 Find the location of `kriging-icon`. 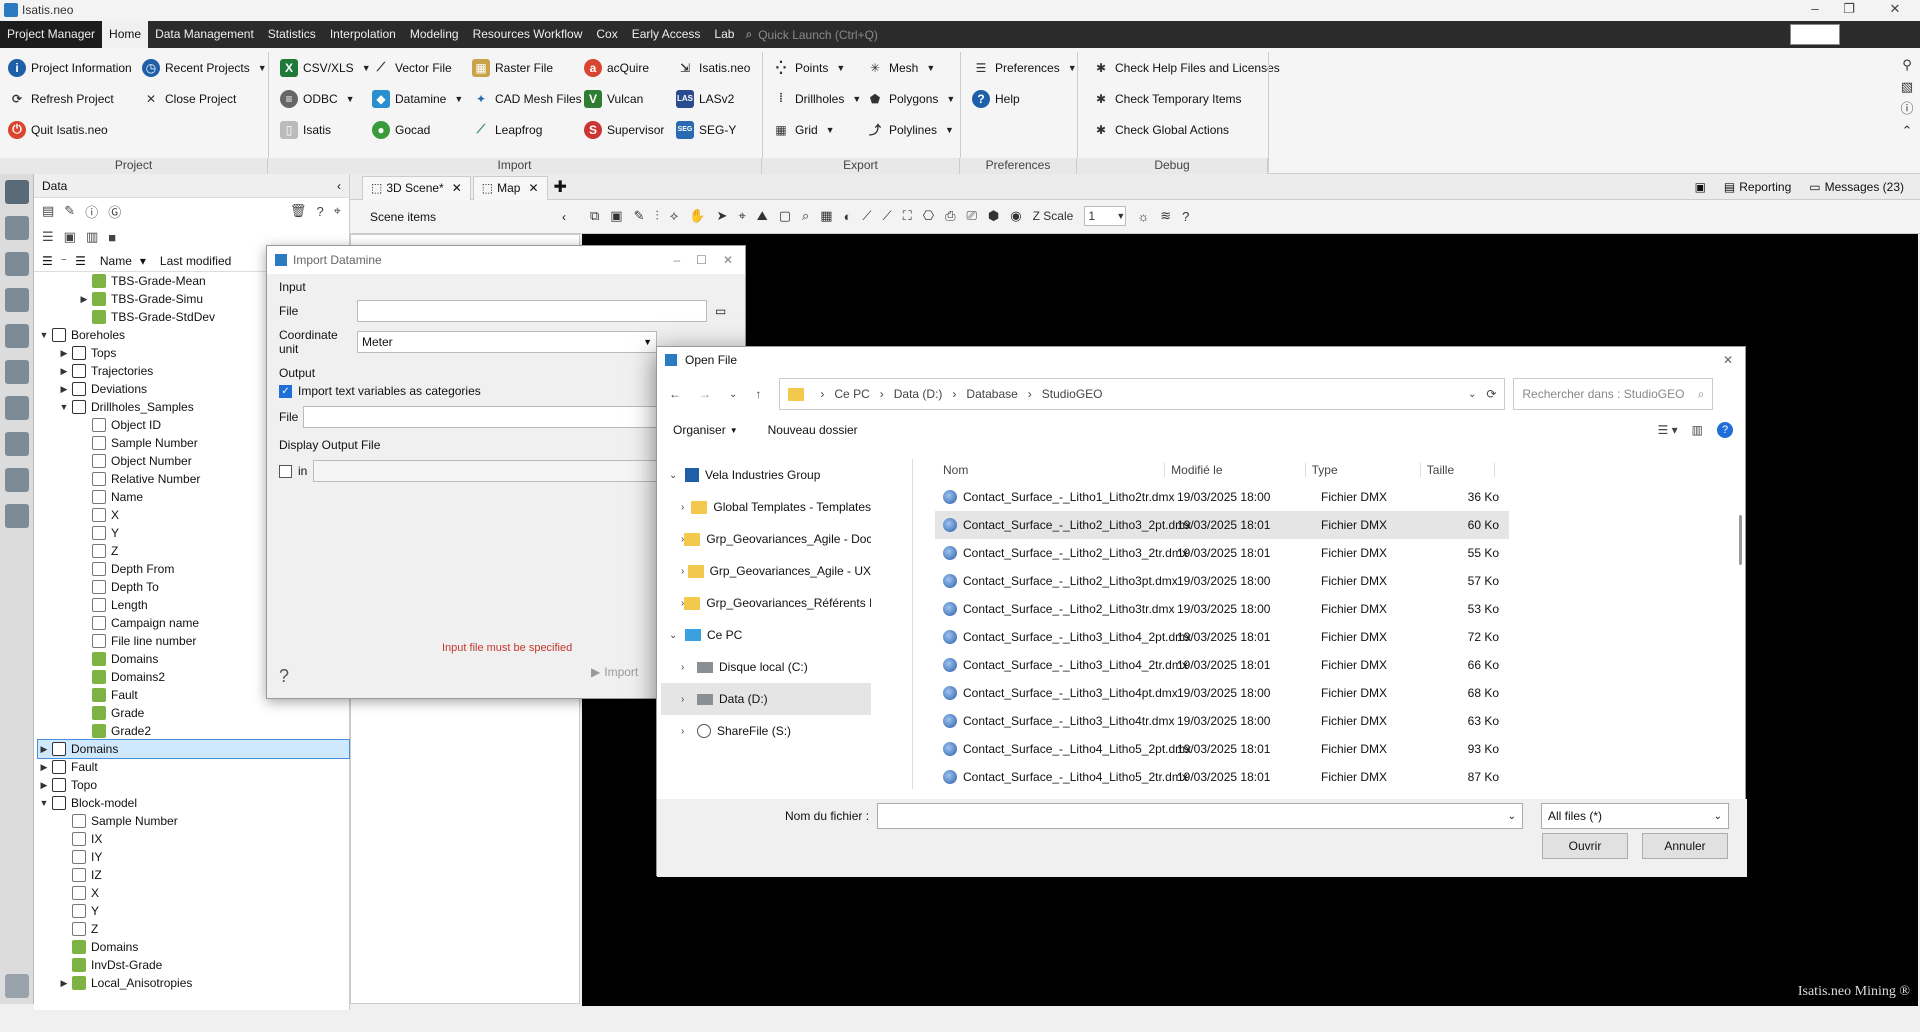

kriging-icon is located at coordinates (17, 300).